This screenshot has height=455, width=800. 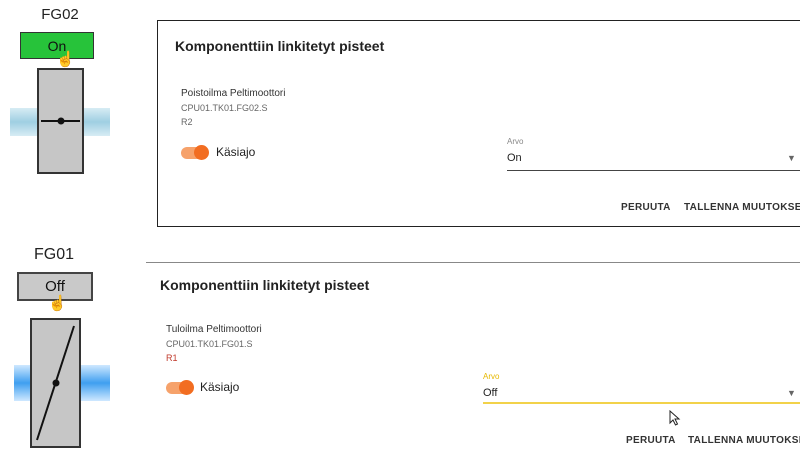 What do you see at coordinates (233, 93) in the screenshot?
I see `point-name: Poistoilma Peltimoottori` at bounding box center [233, 93].